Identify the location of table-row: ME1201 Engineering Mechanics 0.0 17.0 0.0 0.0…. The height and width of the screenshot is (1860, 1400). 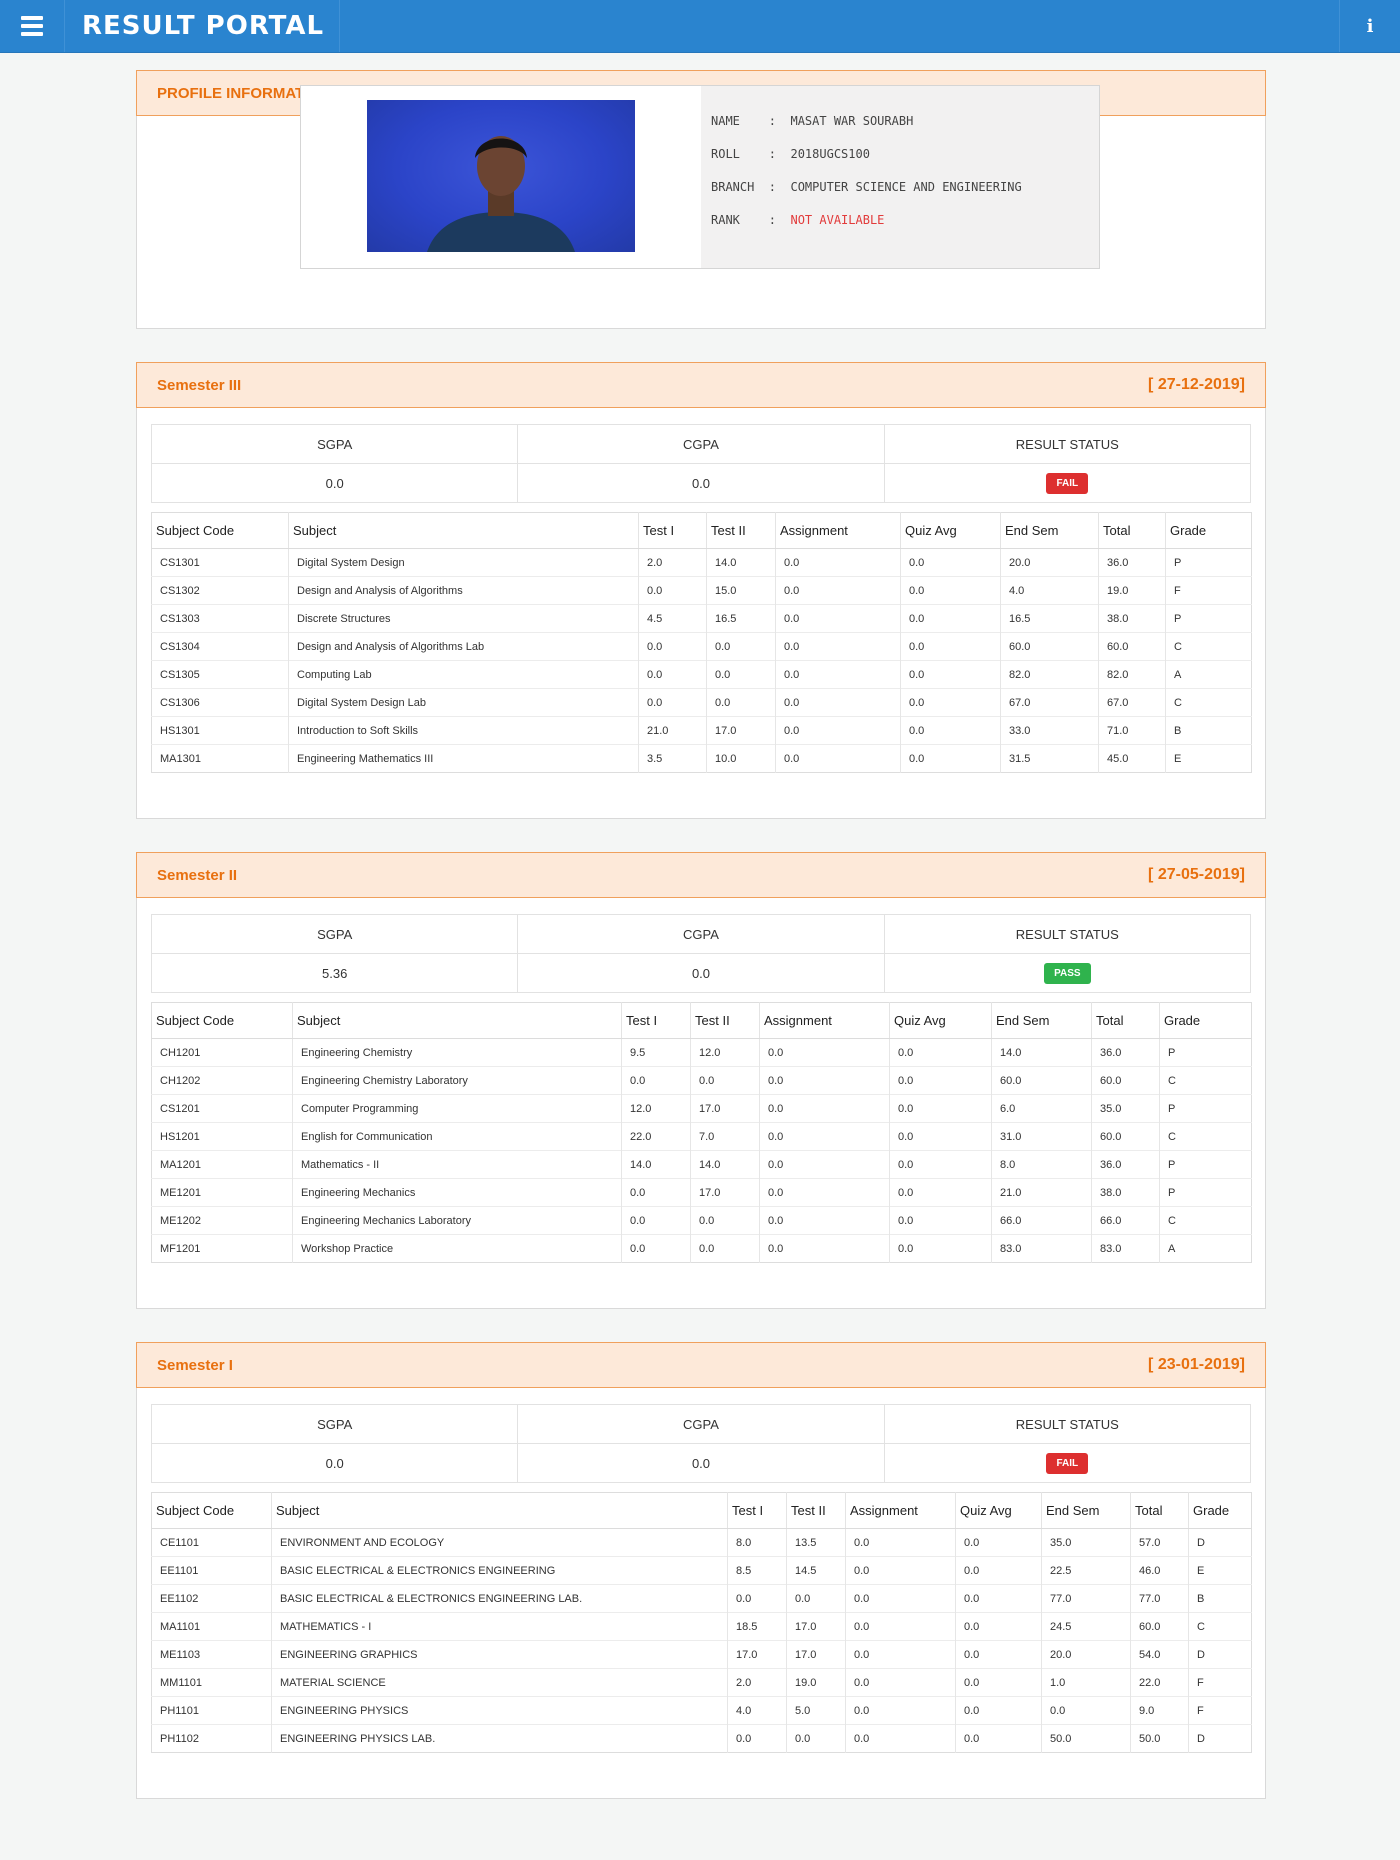
(701, 1192).